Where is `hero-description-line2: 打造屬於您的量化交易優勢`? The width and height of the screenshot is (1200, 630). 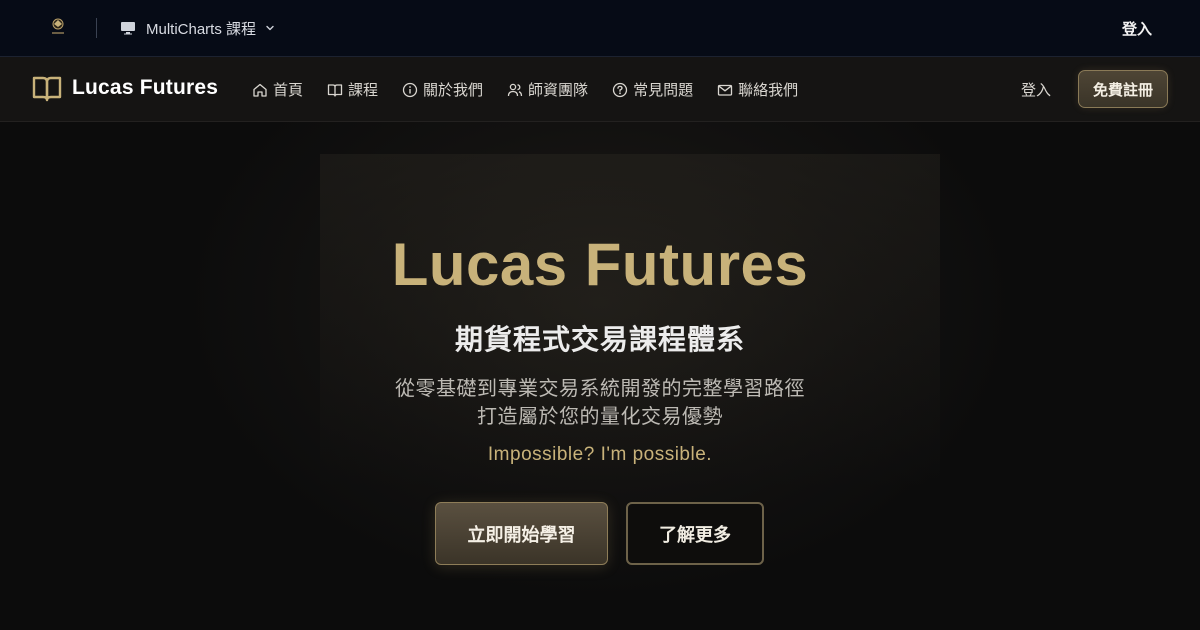 hero-description-line2: 打造屬於您的量化交易優勢 is located at coordinates (600, 417).